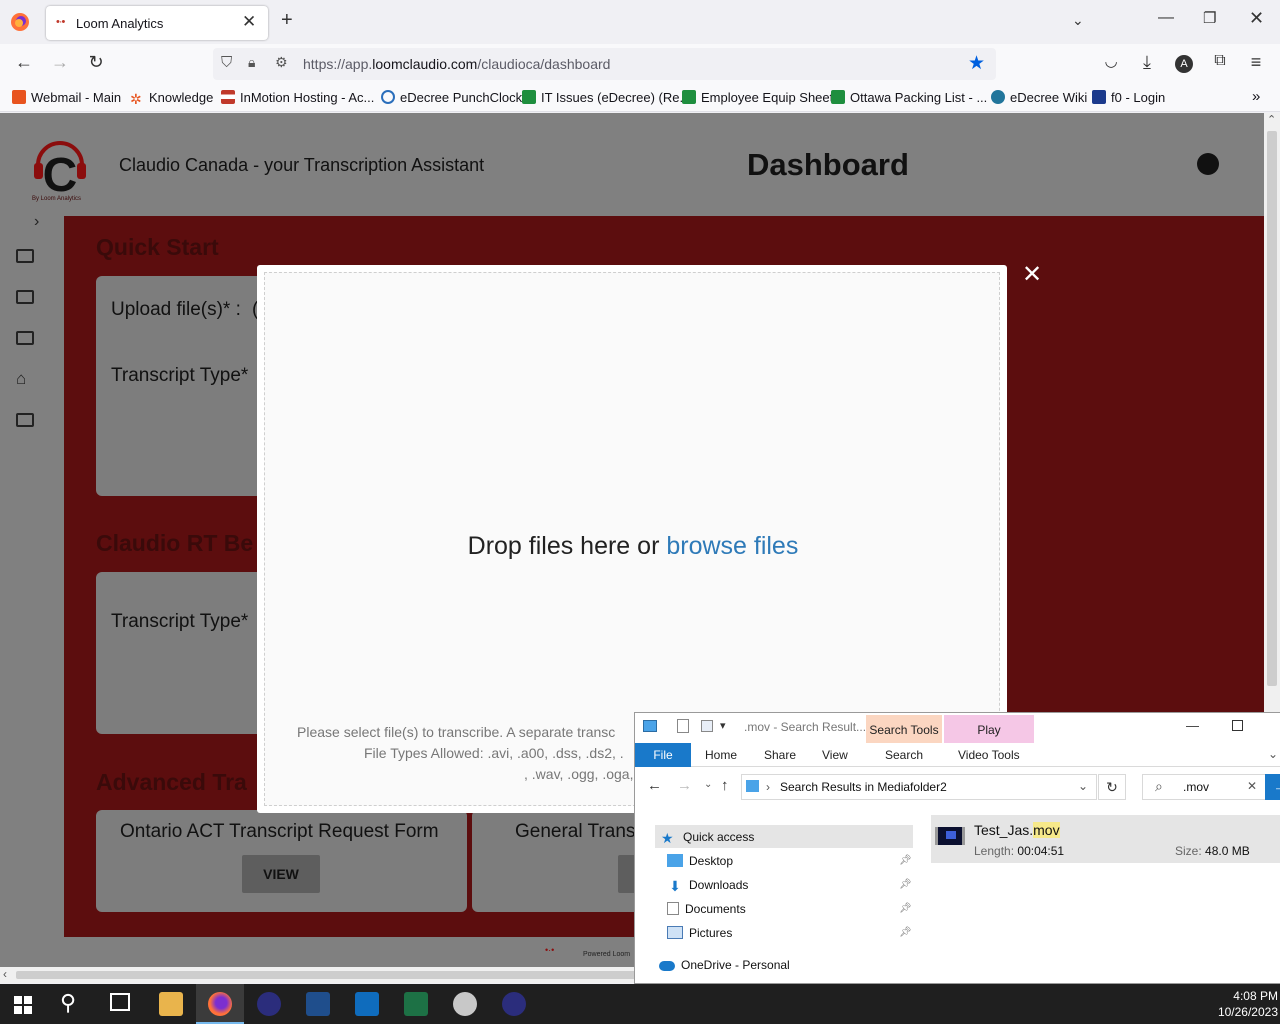 Image resolution: width=1280 pixels, height=1024 pixels. What do you see at coordinates (1196, 787) in the screenshot?
I see `search-input: .mov` at bounding box center [1196, 787].